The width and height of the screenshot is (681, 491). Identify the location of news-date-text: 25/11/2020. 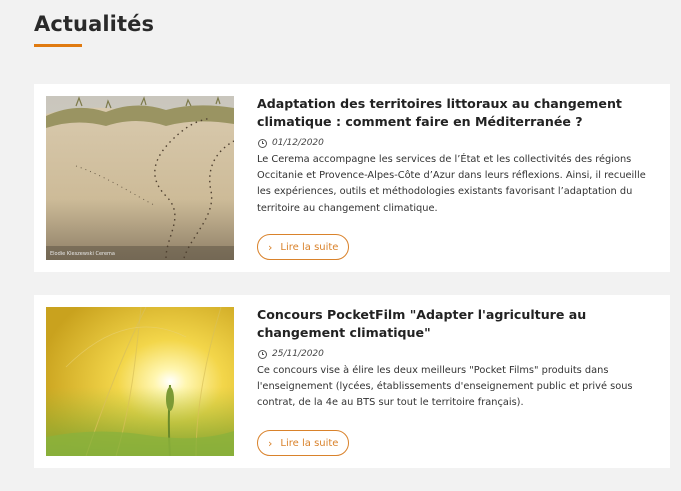
(298, 354).